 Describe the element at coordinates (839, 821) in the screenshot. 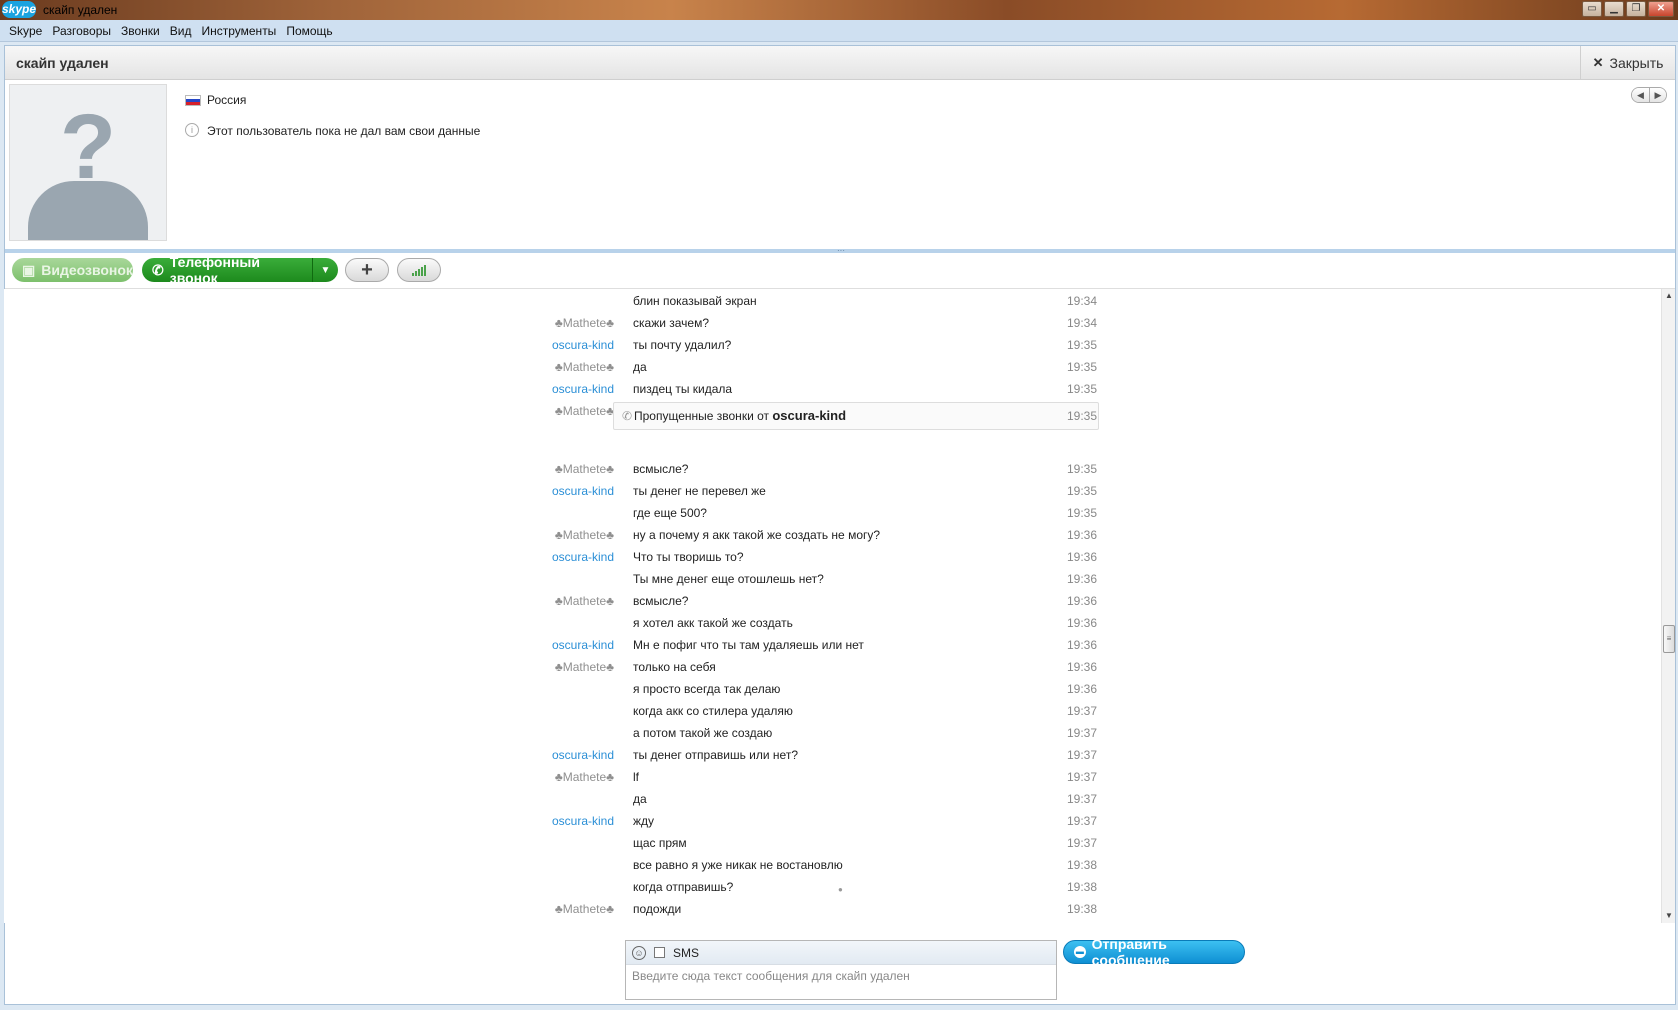

I see `chat-message: oscura-kind жду 19:37` at that location.